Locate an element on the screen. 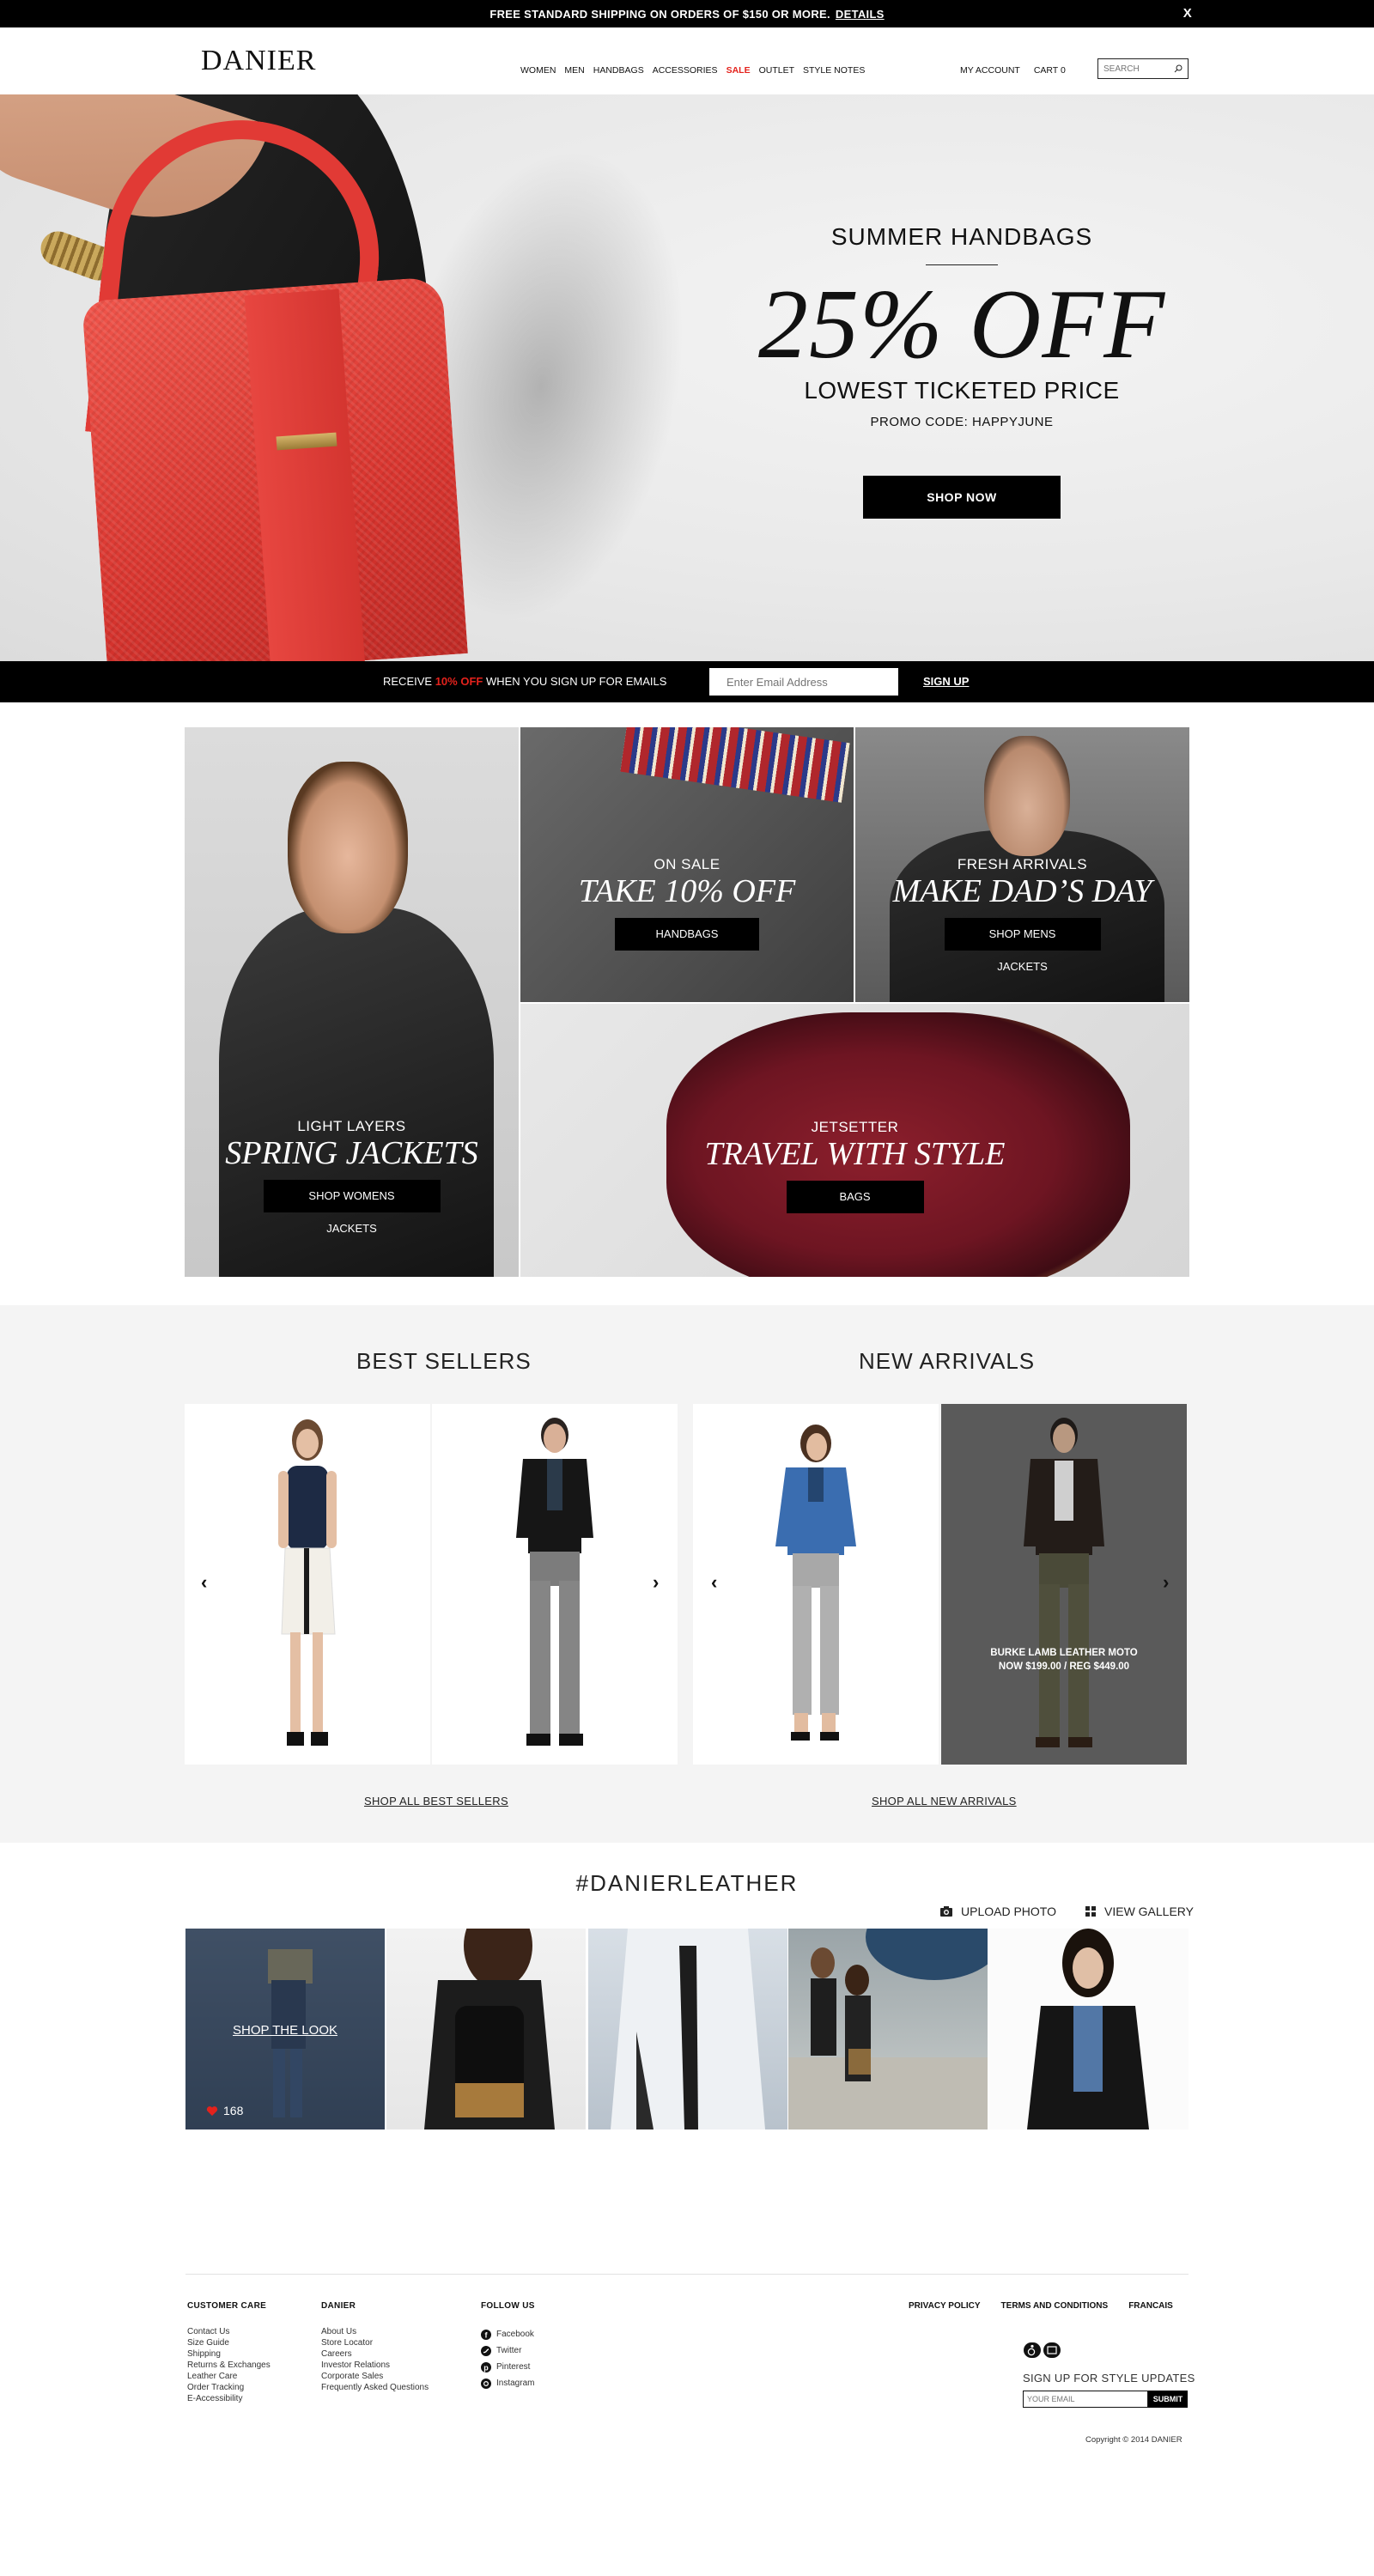  footer-email-input is located at coordinates (1085, 2399).